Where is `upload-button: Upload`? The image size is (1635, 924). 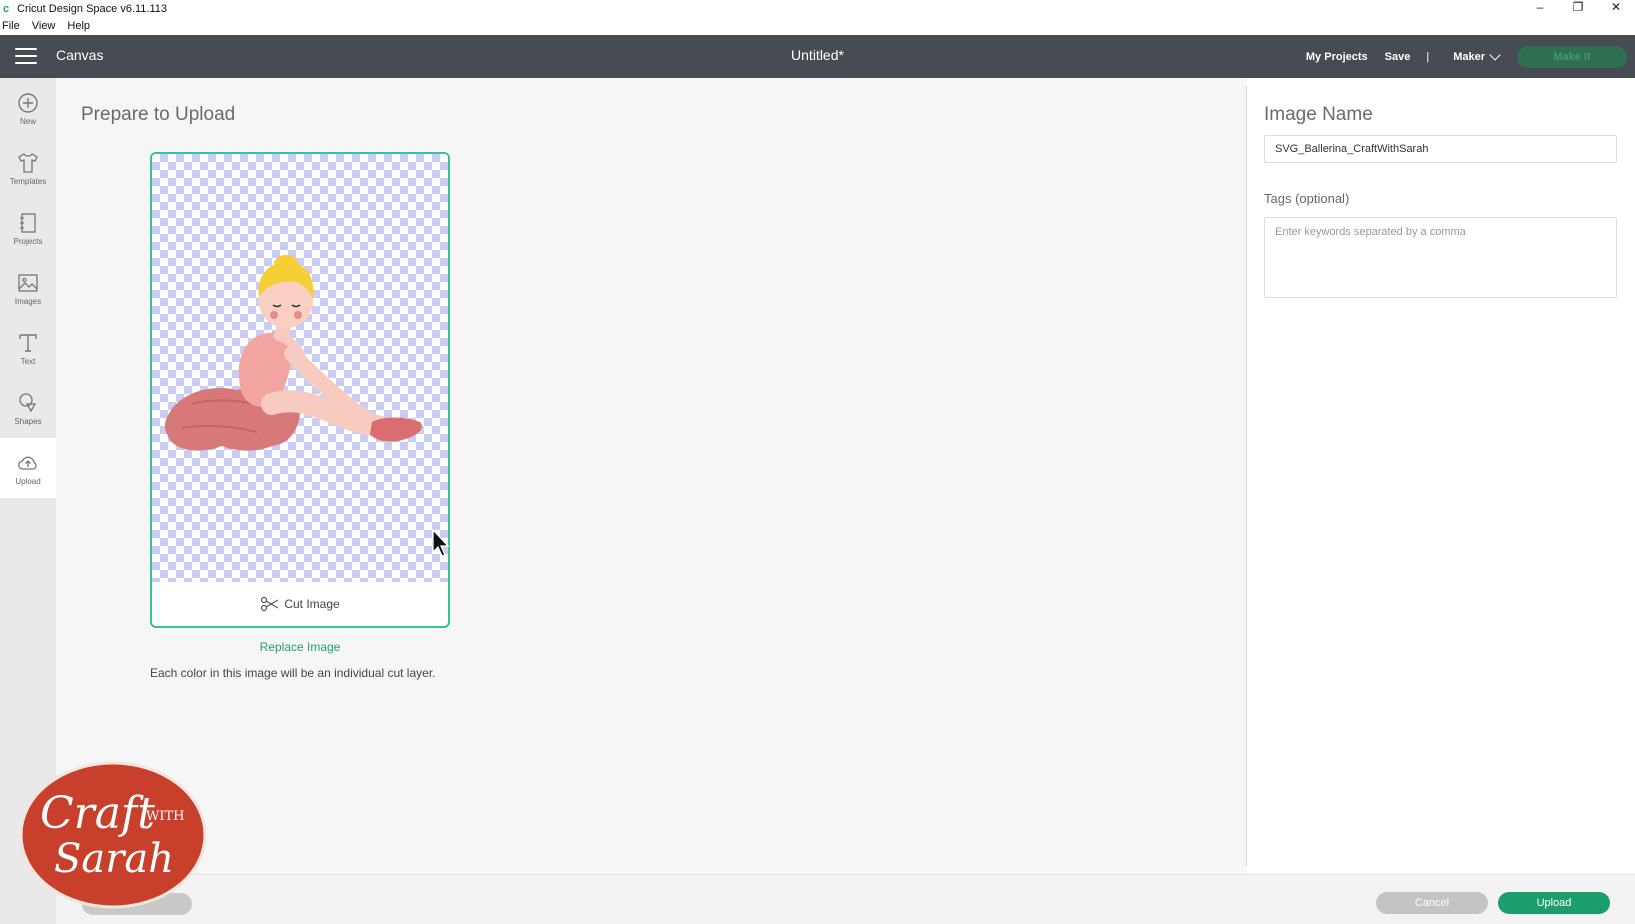
upload-button: Upload is located at coordinates (1554, 903).